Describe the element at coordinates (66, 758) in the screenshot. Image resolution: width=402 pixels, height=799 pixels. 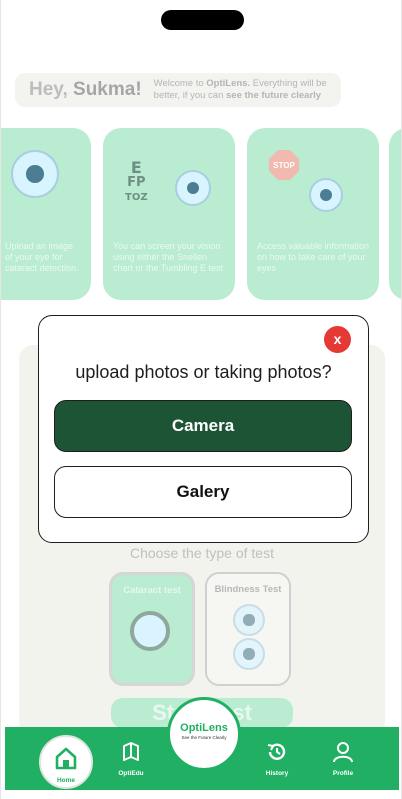
I see `home-icon` at that location.